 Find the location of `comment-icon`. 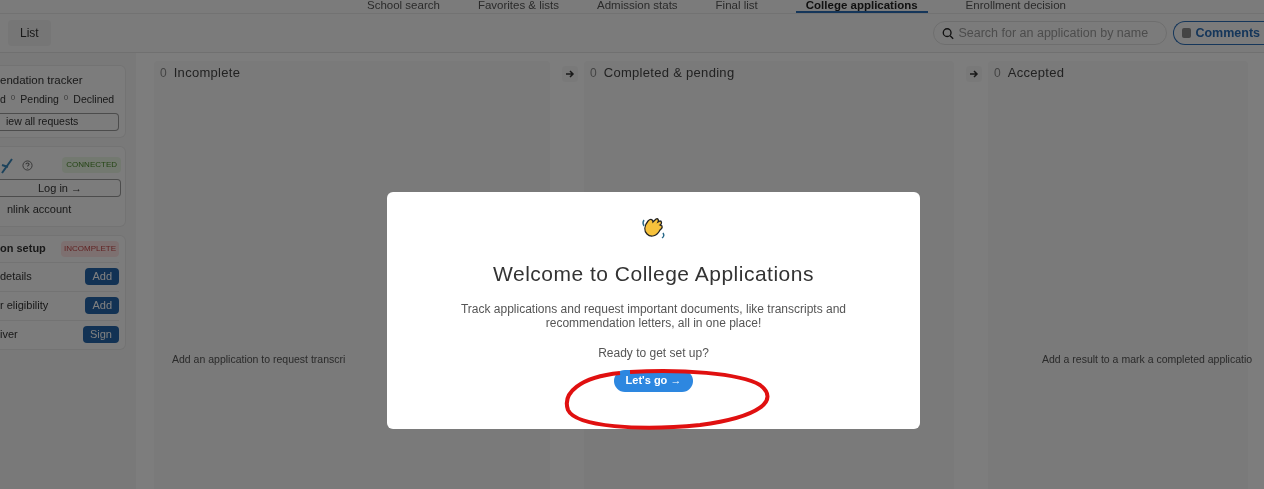

comment-icon is located at coordinates (1187, 33).